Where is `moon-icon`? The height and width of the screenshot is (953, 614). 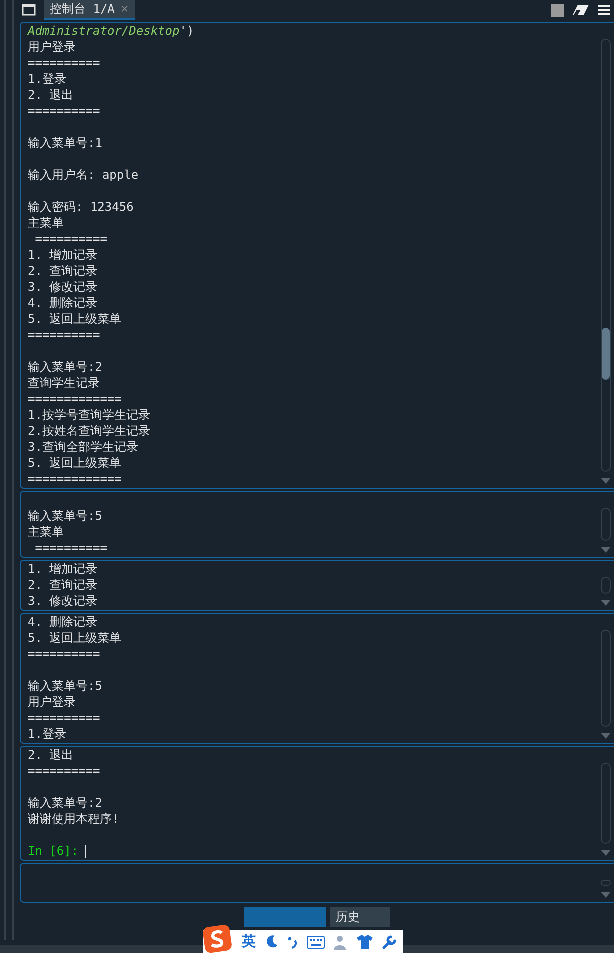 moon-icon is located at coordinates (272, 942).